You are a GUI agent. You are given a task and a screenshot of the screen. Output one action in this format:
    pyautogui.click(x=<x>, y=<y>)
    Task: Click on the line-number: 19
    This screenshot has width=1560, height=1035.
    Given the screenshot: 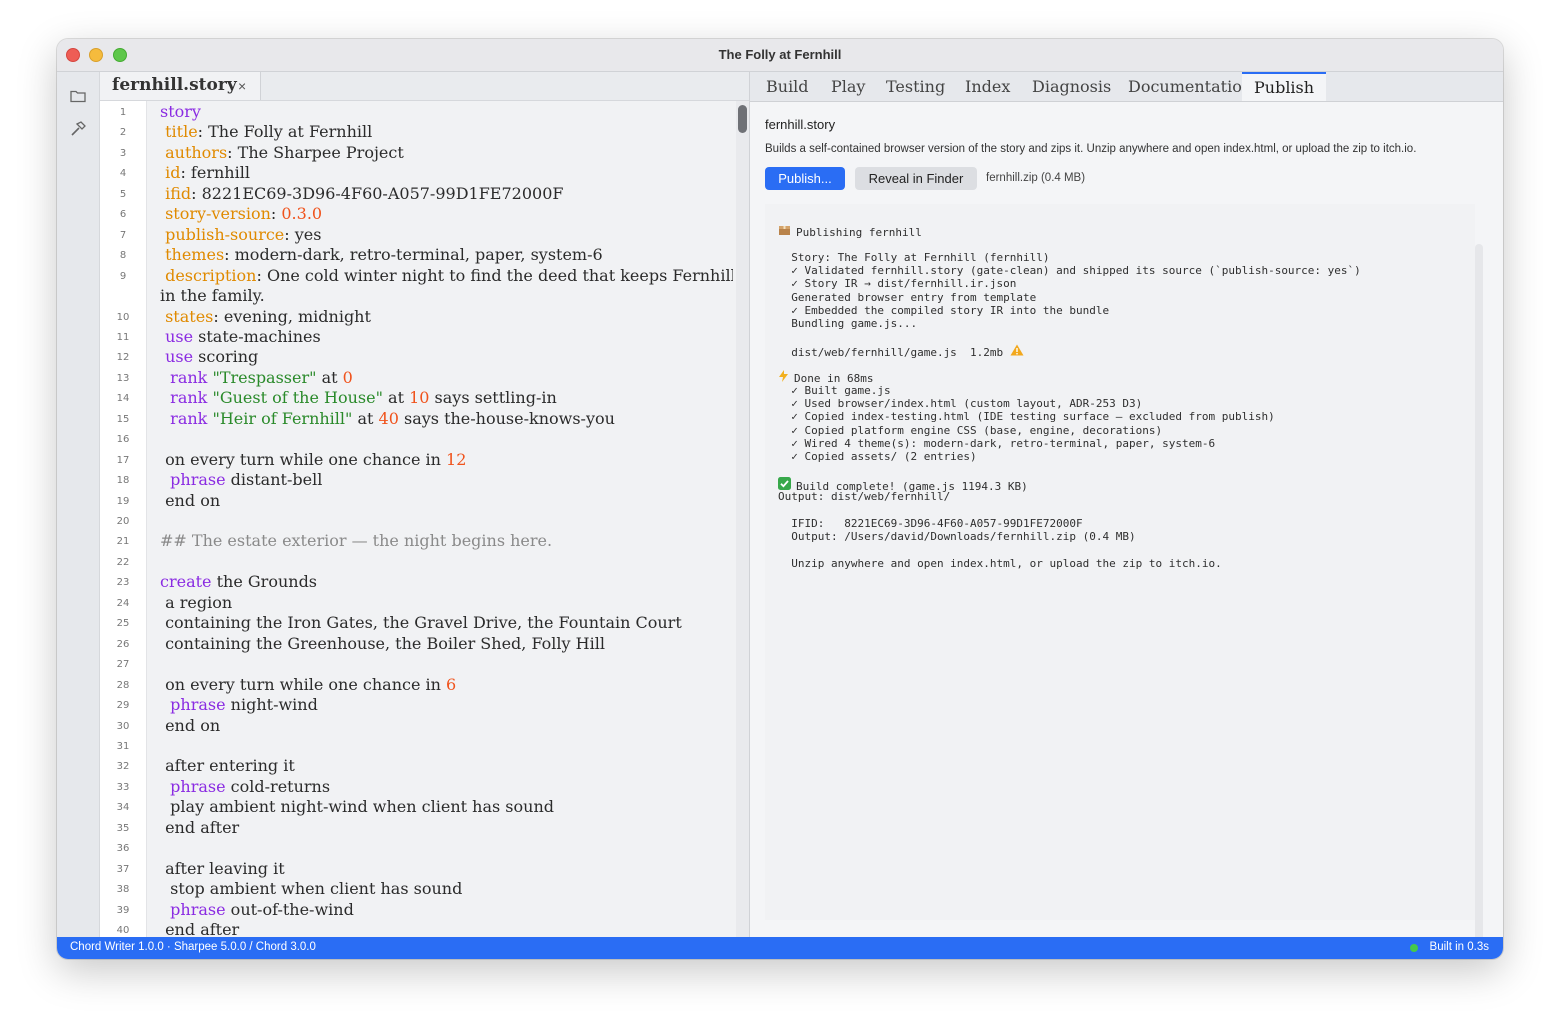 What is the action you would take?
    pyautogui.click(x=123, y=501)
    